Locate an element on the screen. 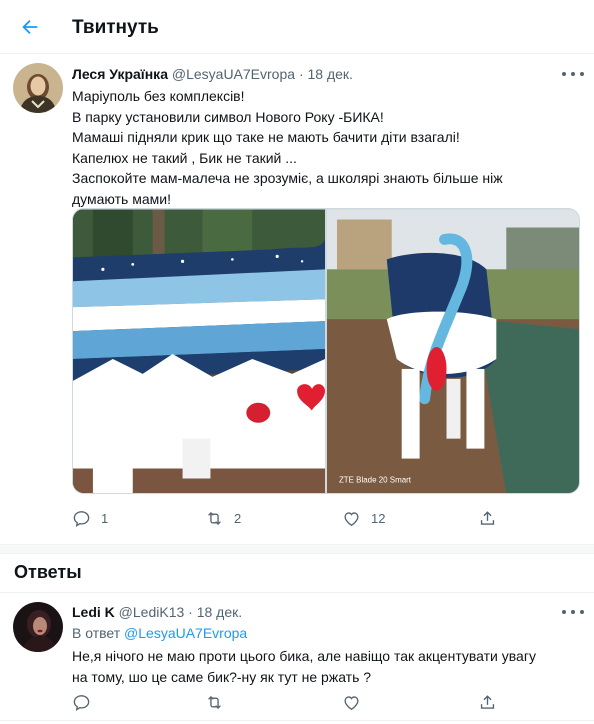 The image size is (594, 724). reply-retweet-button is located at coordinates (214, 702).